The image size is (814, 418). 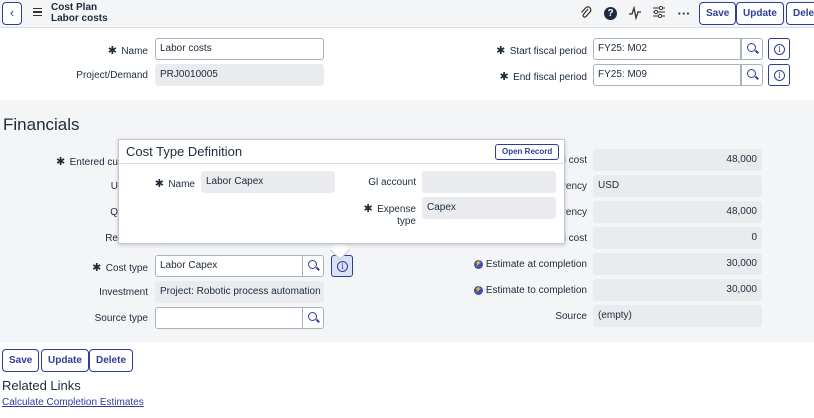 What do you see at coordinates (610, 13) in the screenshot?
I see `question-icon: ?` at bounding box center [610, 13].